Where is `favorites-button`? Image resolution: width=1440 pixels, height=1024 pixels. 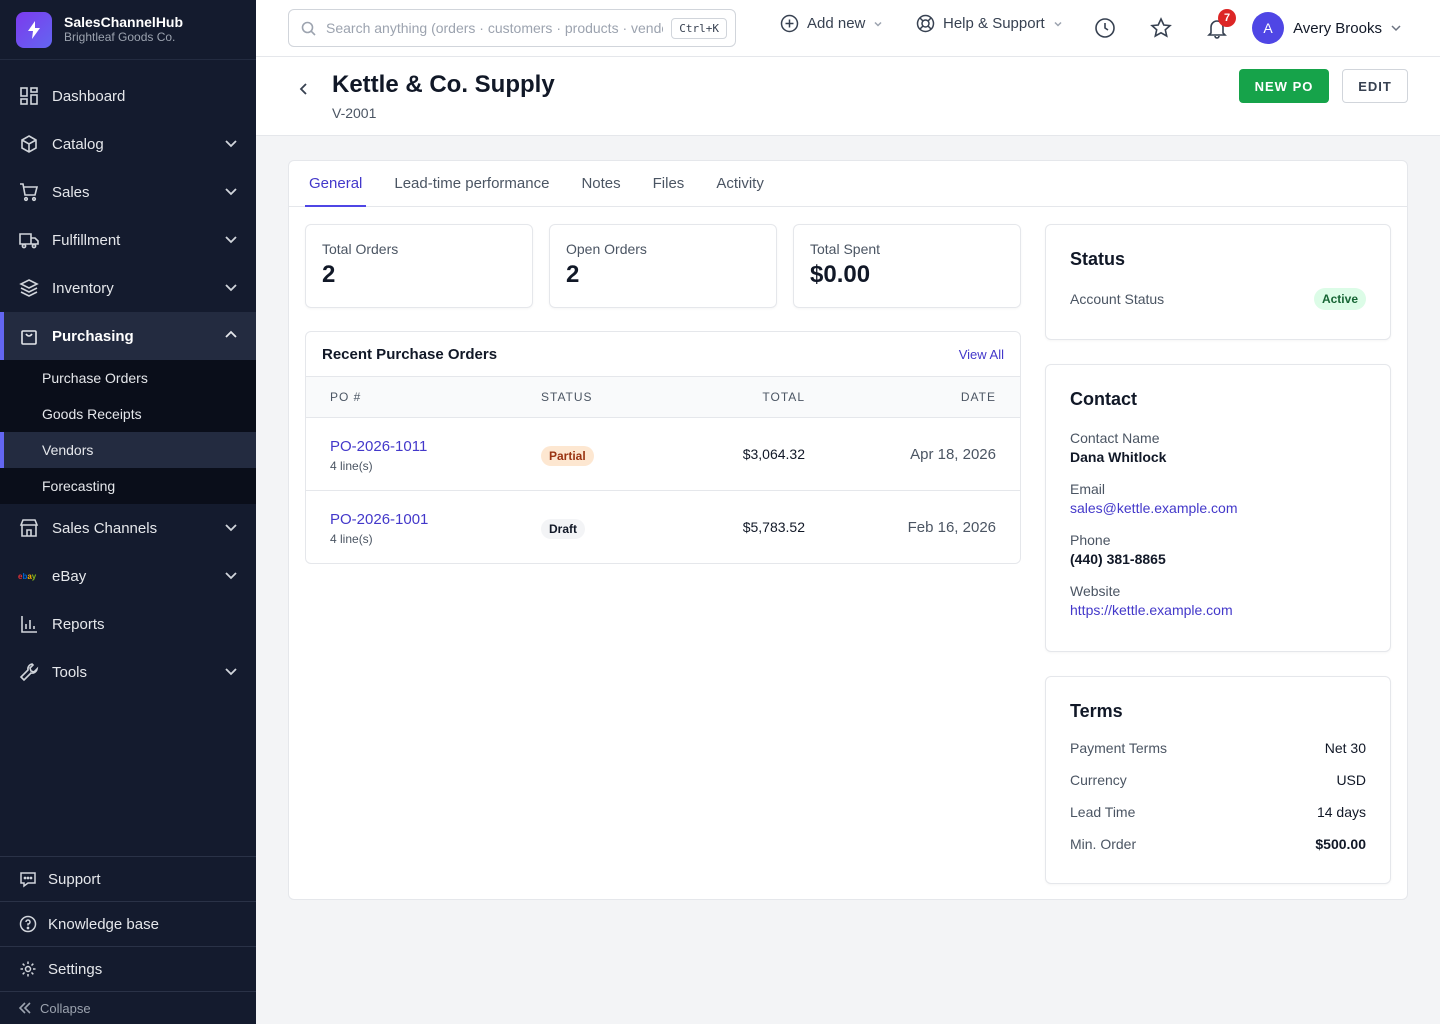
favorites-button is located at coordinates (1161, 28).